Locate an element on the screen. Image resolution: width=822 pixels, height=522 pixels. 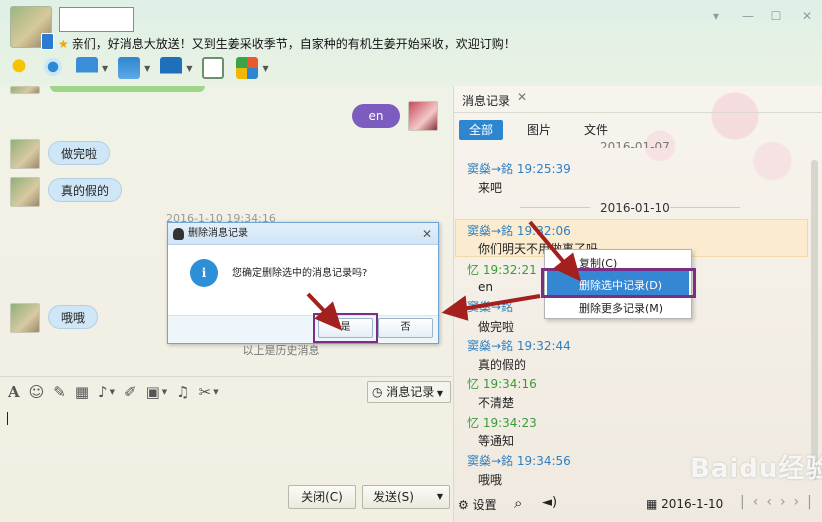
annotation-arrows is located at coordinates (444, 275).